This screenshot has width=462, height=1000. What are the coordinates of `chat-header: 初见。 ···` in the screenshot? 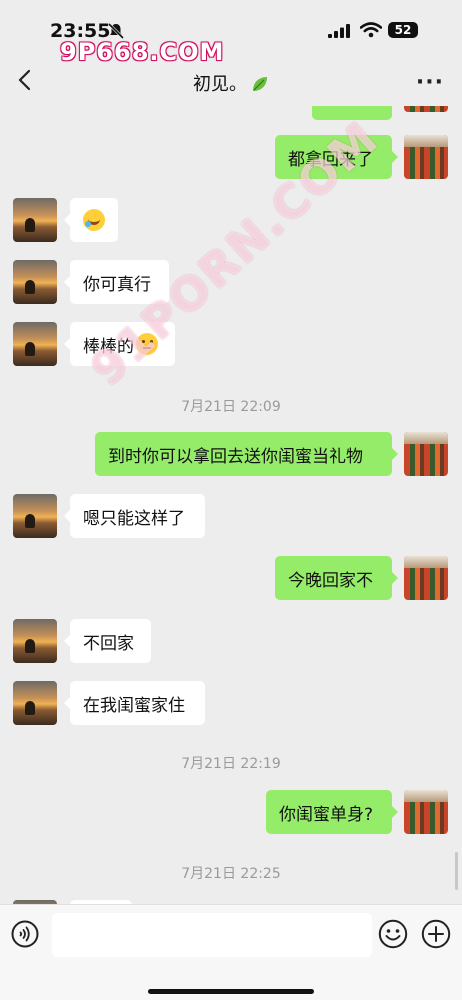 It's located at (231, 80).